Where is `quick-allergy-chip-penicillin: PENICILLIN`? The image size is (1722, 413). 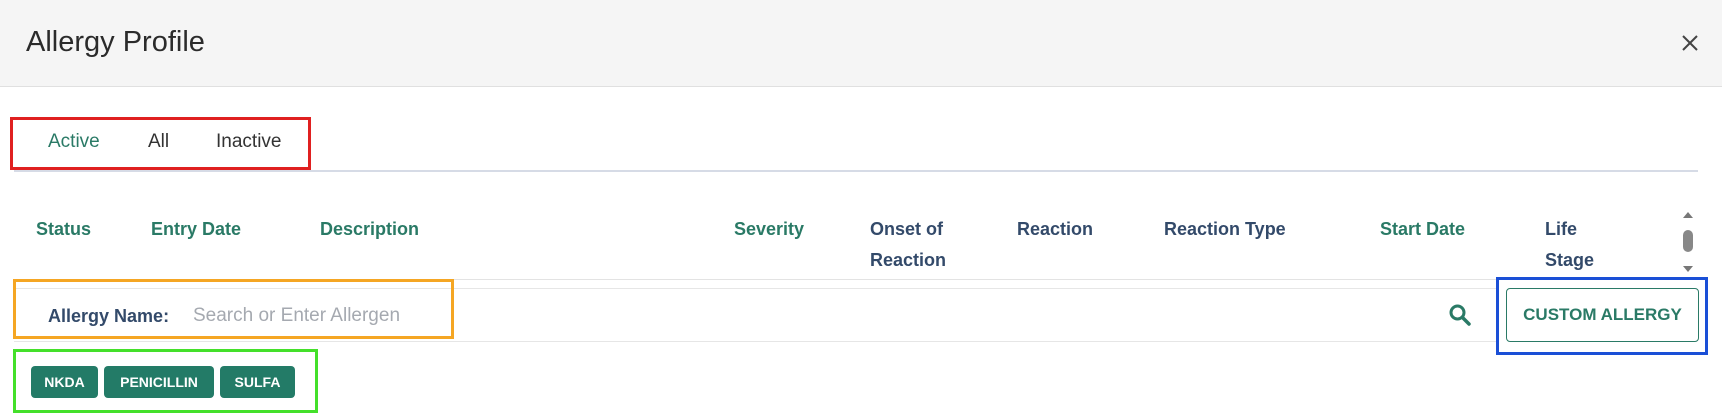
quick-allergy-chip-penicillin: PENICILLIN is located at coordinates (159, 382).